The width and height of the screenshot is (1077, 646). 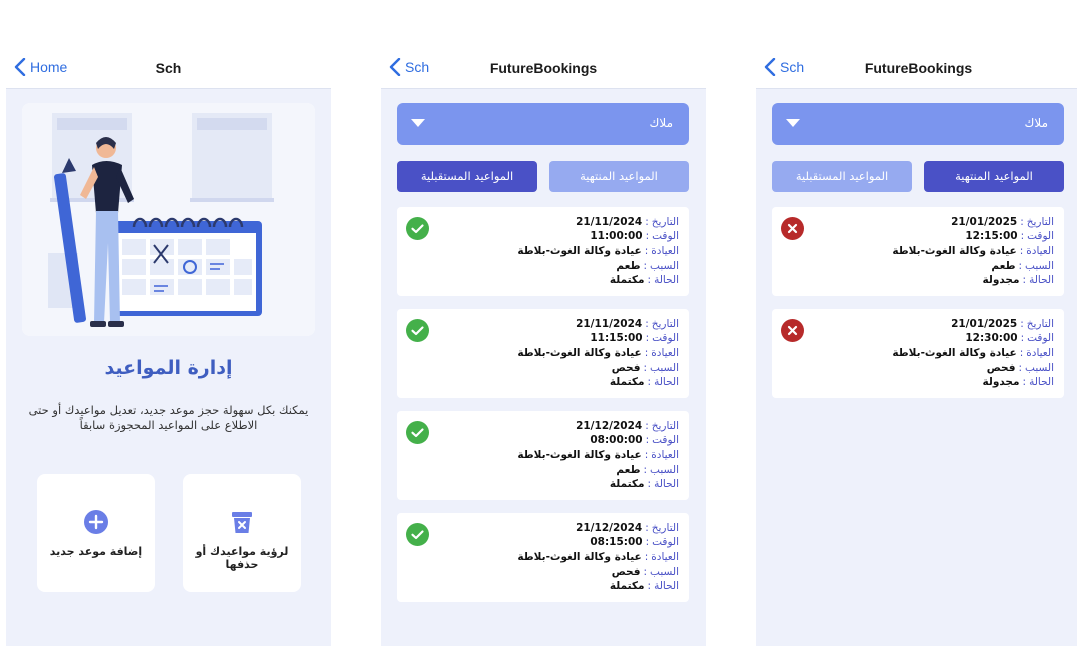 What do you see at coordinates (609, 324) in the screenshot?
I see `booking-date-value: 21/11/2024` at bounding box center [609, 324].